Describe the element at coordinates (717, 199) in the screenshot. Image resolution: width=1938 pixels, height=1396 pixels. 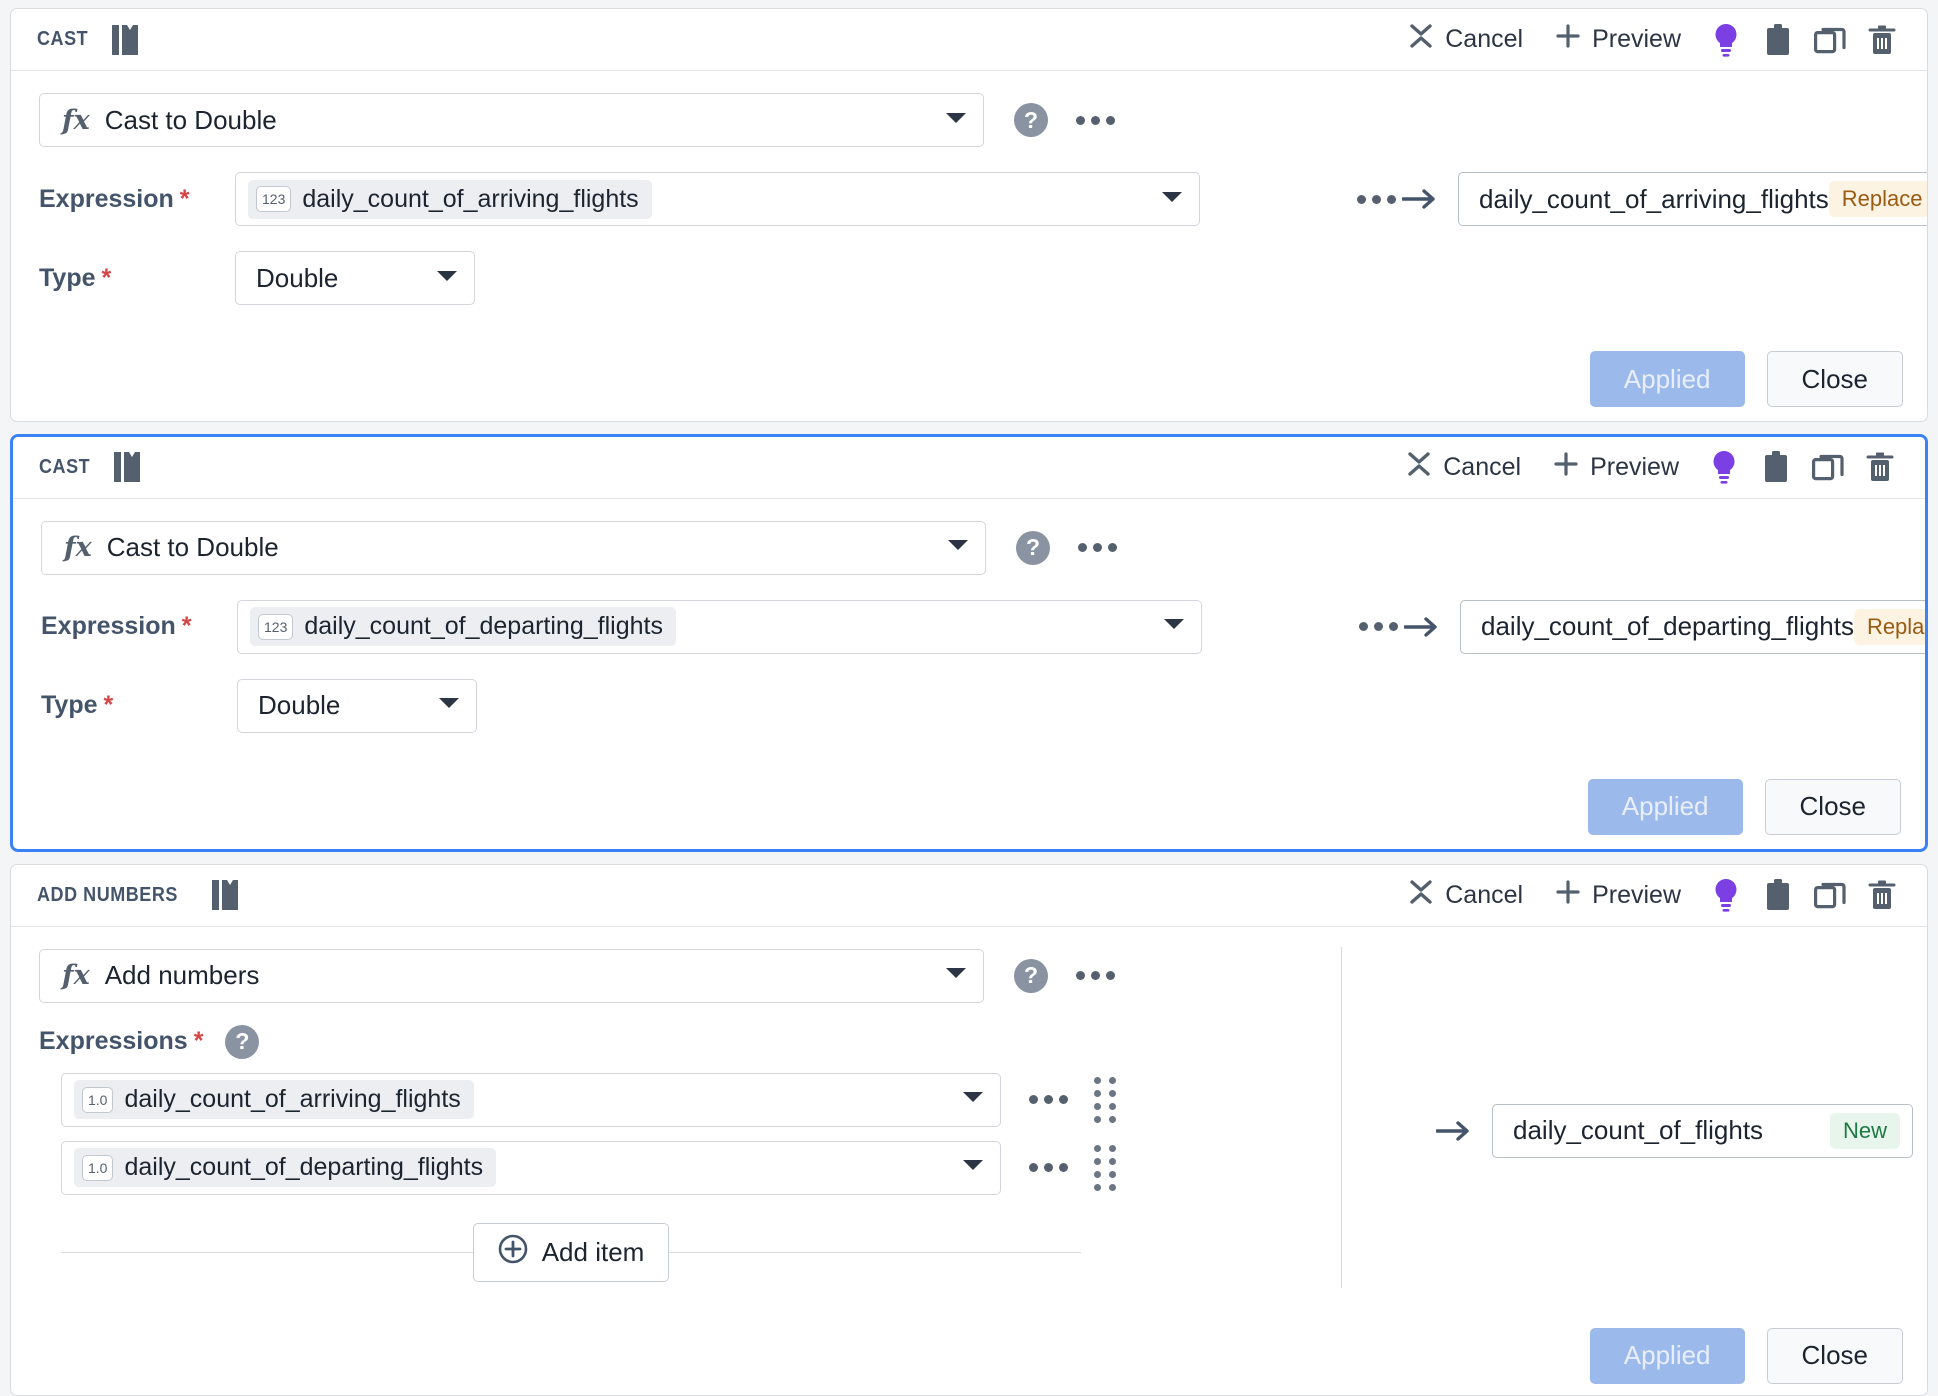
I see `expression-select: 123 daily_count_of_arriving_flights` at that location.